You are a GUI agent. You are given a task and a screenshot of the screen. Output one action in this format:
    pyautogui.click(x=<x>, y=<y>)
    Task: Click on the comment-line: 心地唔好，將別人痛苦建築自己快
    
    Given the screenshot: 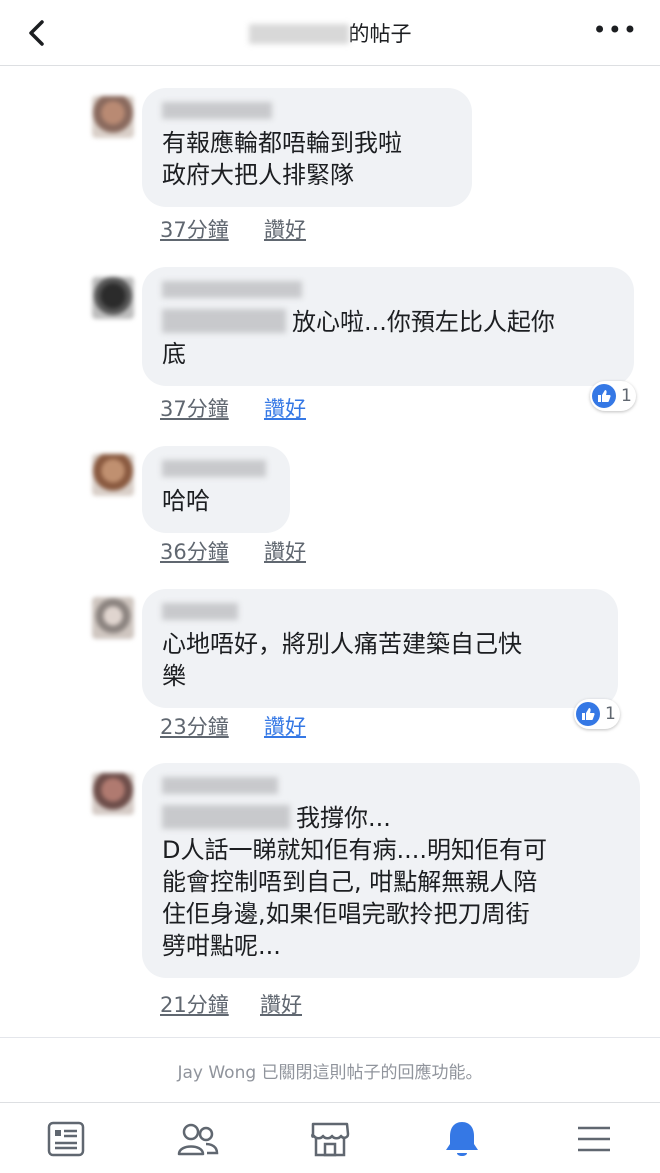 What is the action you would take?
    pyautogui.click(x=342, y=644)
    